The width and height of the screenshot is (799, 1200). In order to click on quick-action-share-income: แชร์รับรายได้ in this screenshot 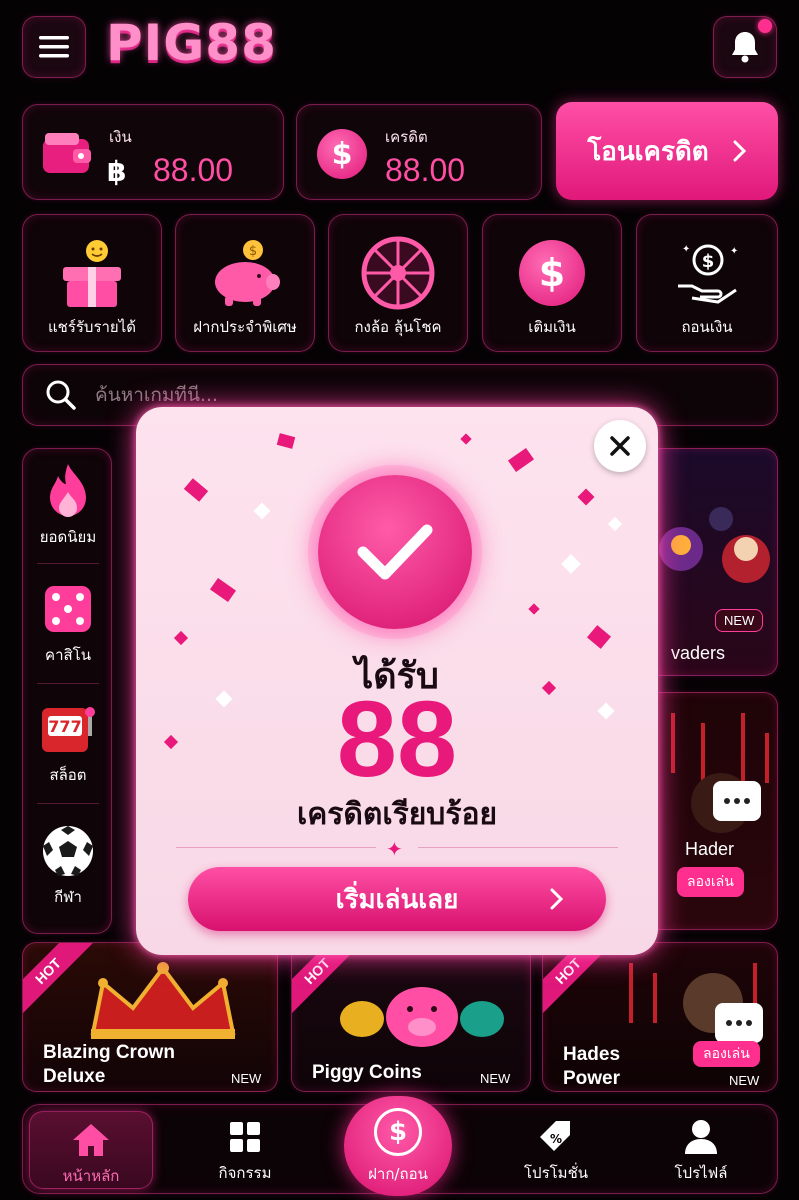, I will do `click(92, 283)`.